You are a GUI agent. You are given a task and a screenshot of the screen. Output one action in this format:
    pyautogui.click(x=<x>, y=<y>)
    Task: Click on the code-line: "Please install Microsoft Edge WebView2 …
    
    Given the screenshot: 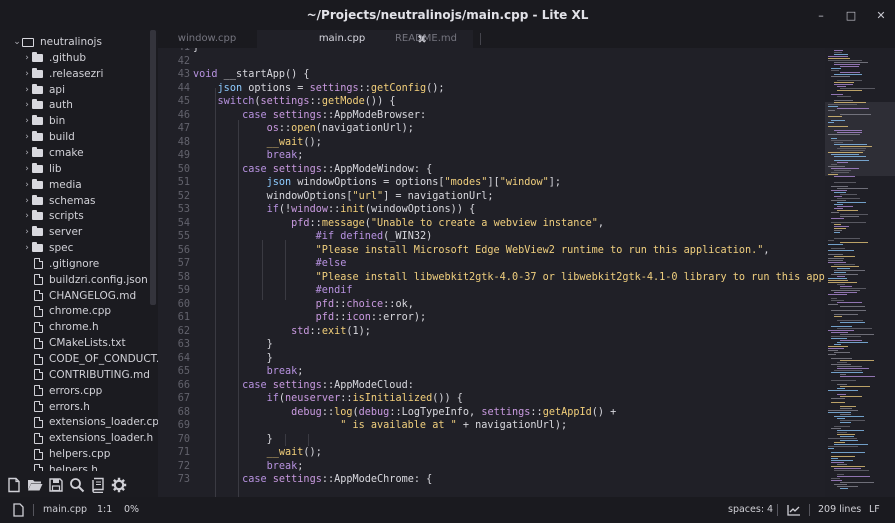 What is the action you would take?
    pyautogui.click(x=481, y=250)
    